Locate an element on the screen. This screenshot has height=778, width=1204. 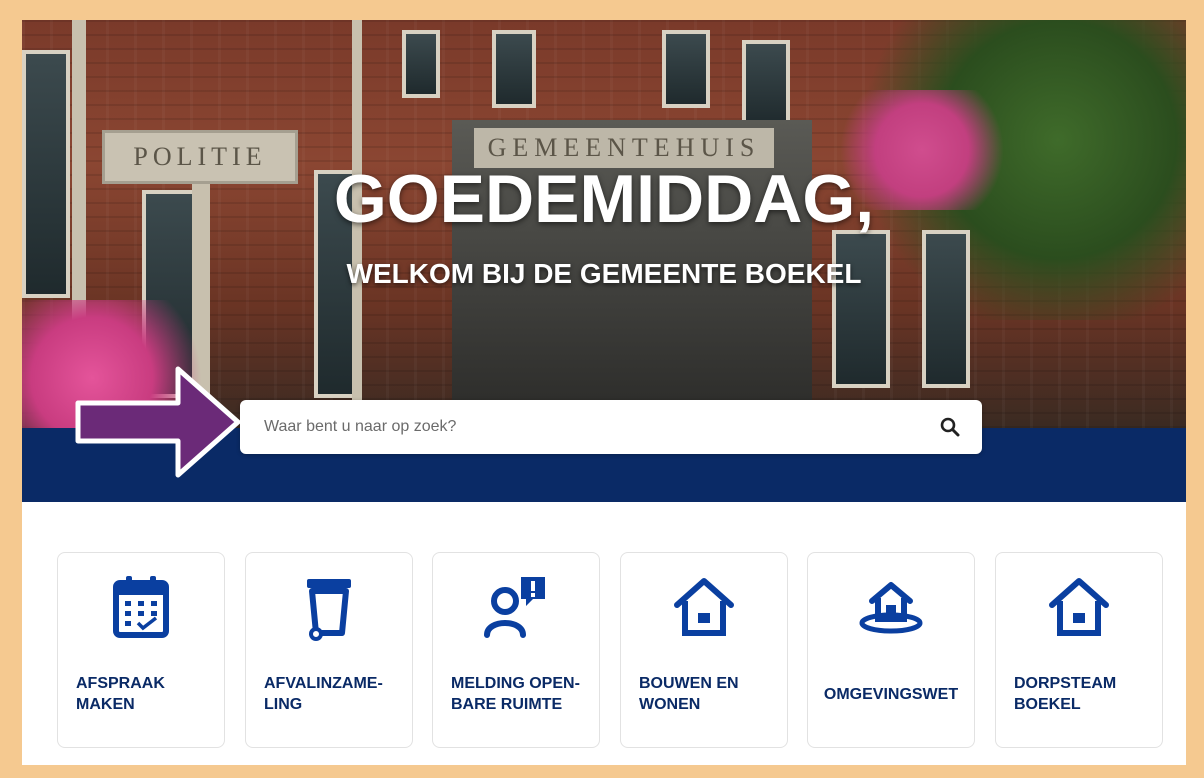
search-bar is located at coordinates (611, 427).